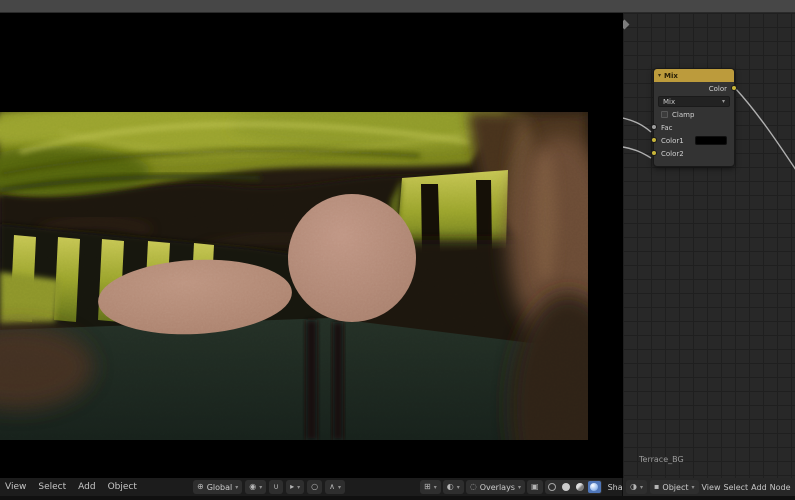 The image size is (795, 500). I want to click on node-menu-select: Select, so click(735, 487).